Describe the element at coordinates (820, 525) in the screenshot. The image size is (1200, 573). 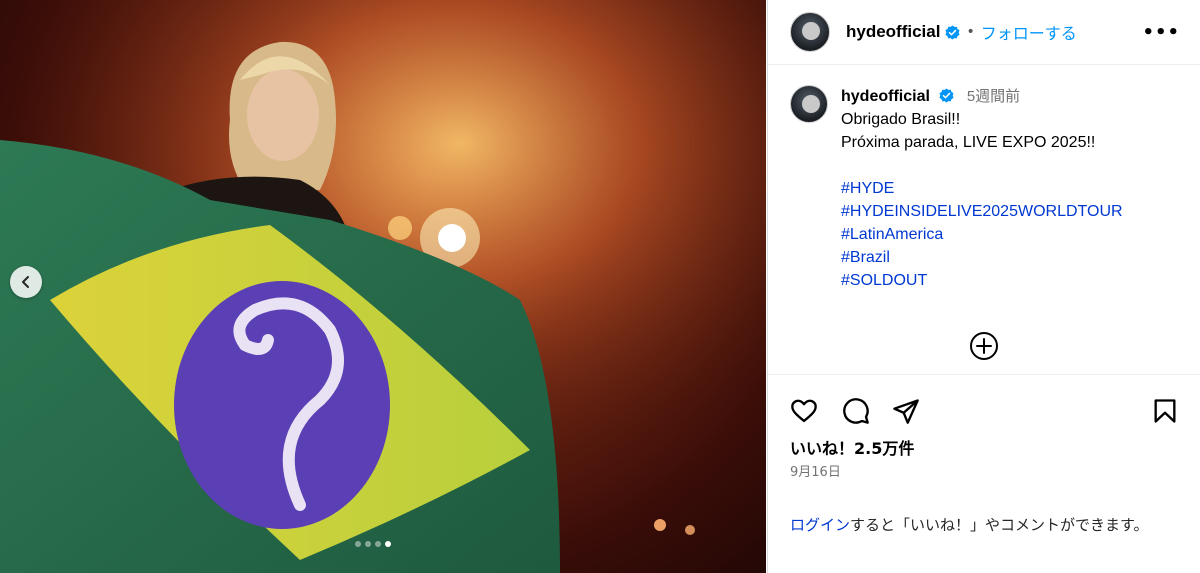
I see `login-link: ログイン` at that location.